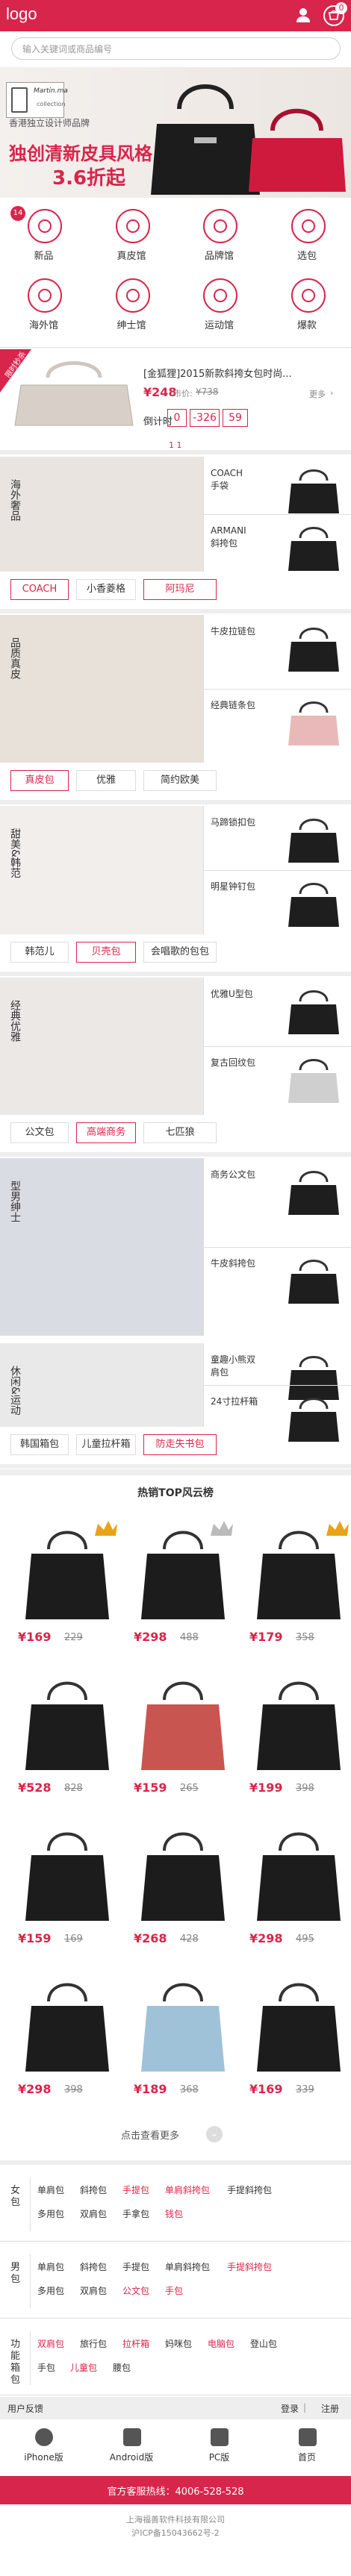 The height and width of the screenshot is (2576, 351). Describe the element at coordinates (237, 822) in the screenshot. I see `brand-item-name: 马蹄锁扣包` at that location.